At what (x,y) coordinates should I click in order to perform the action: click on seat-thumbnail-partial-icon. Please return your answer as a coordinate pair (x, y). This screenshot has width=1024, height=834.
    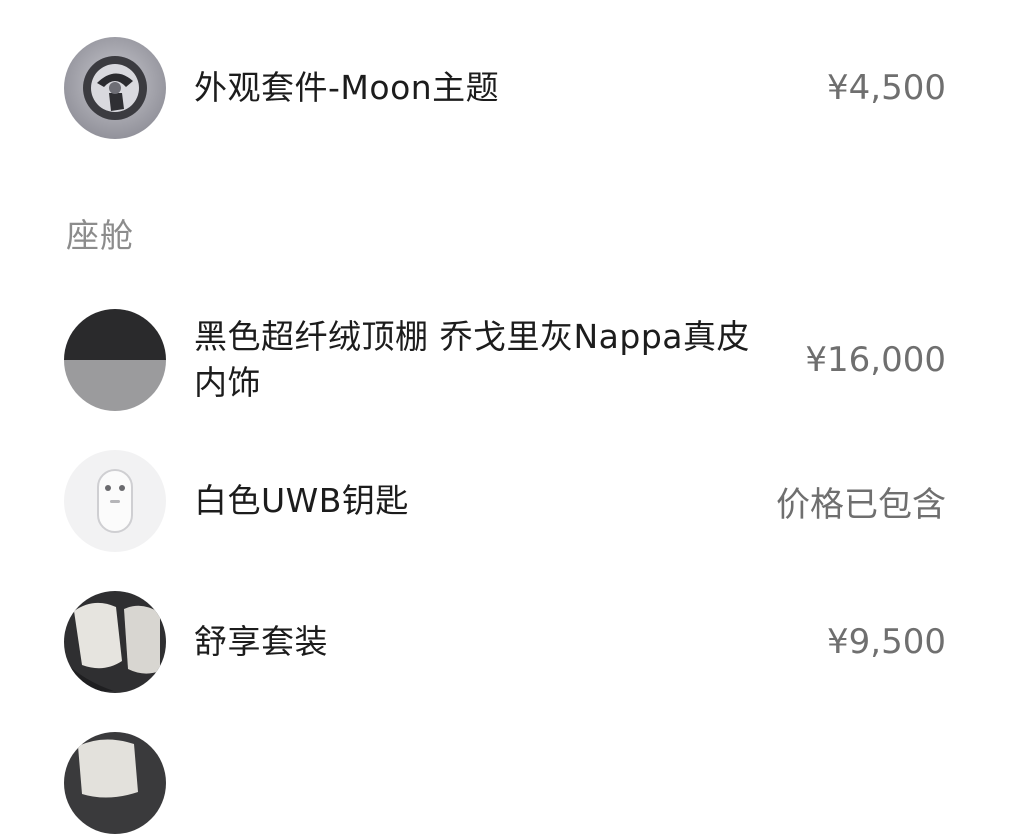
    Looking at the image, I should click on (115, 783).